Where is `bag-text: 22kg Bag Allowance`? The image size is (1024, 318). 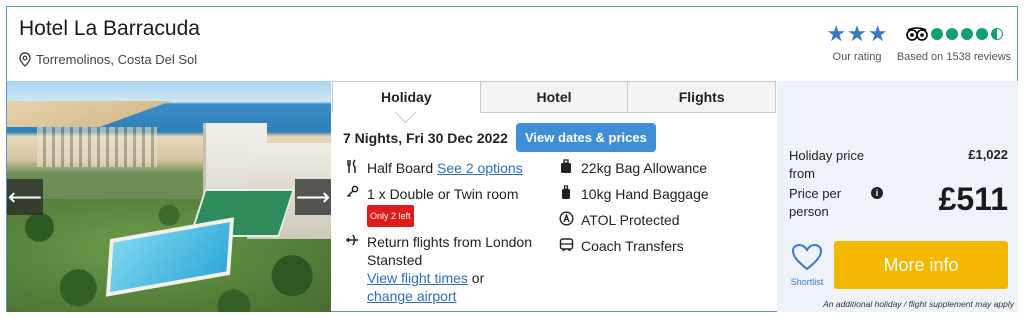 bag-text: 22kg Bag Allowance is located at coordinates (644, 168).